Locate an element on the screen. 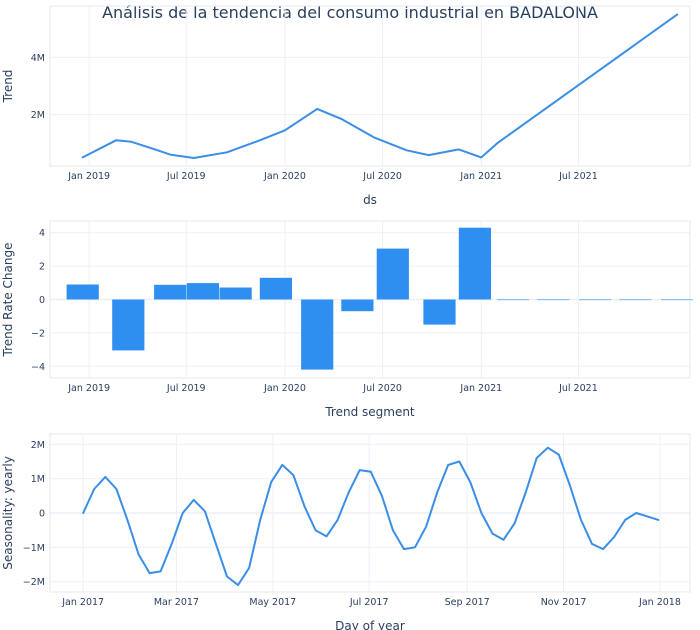 Image resolution: width=700 pixels, height=630 pixels. y-tick-label: −2 is located at coordinates (38, 333).